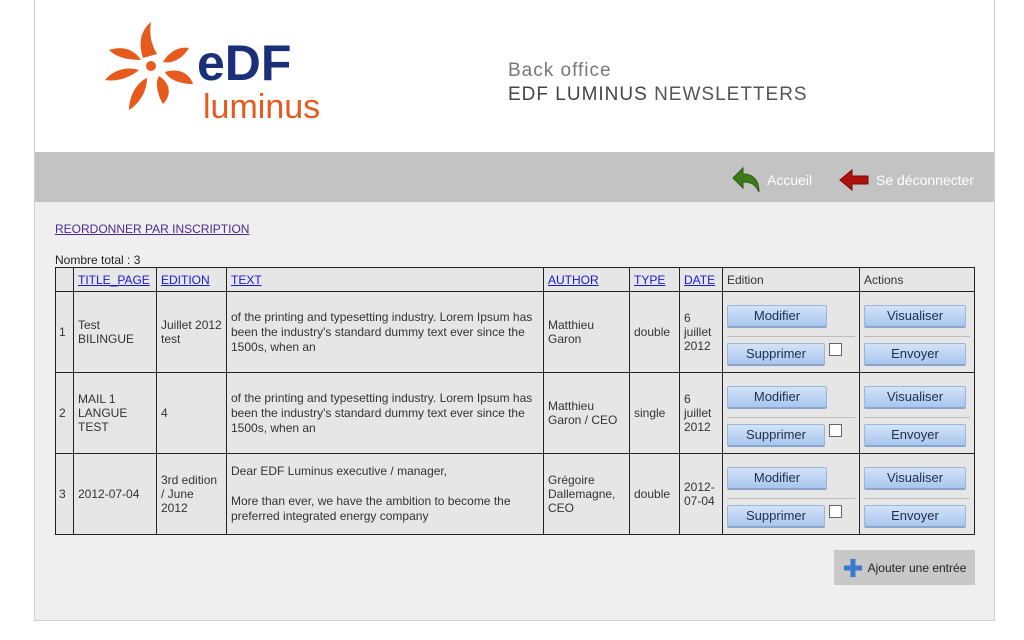  What do you see at coordinates (854, 180) in the screenshot?
I see `logout-arrow-icon` at bounding box center [854, 180].